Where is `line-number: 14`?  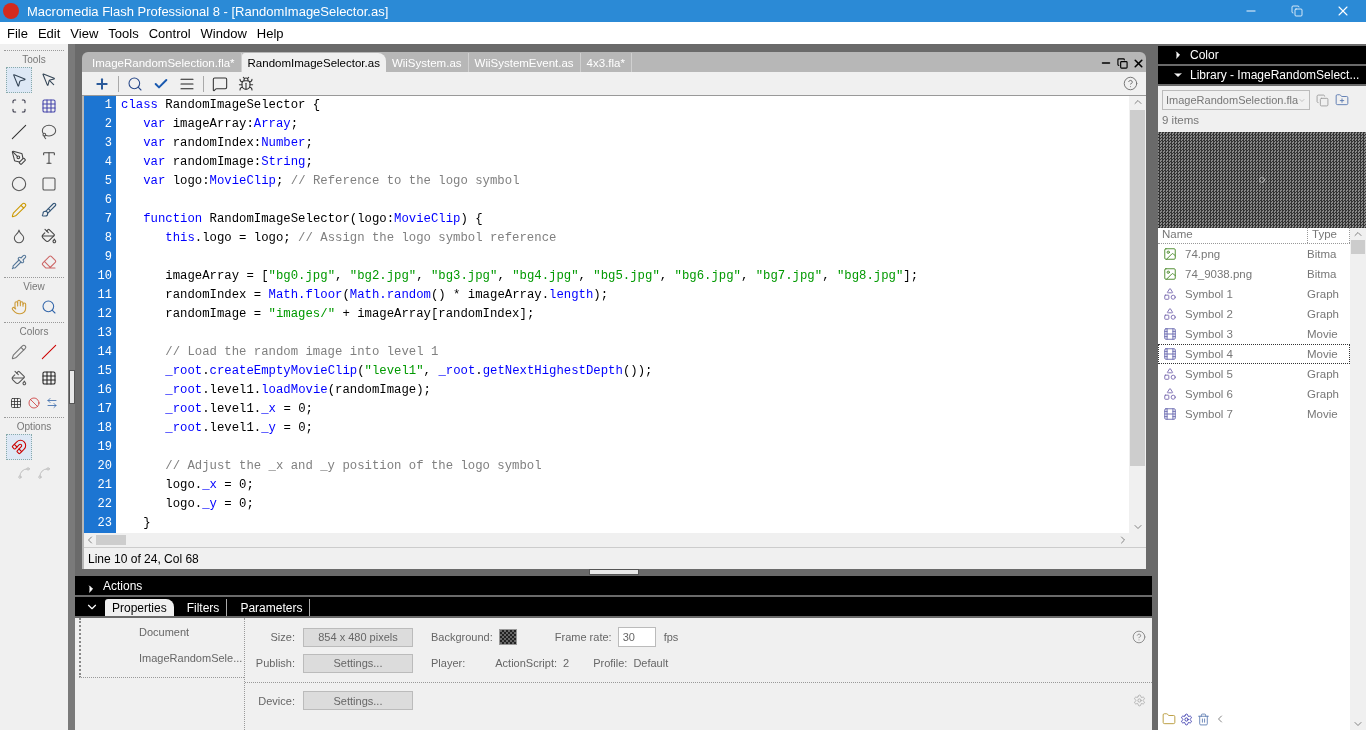
line-number: 14 is located at coordinates (104, 352).